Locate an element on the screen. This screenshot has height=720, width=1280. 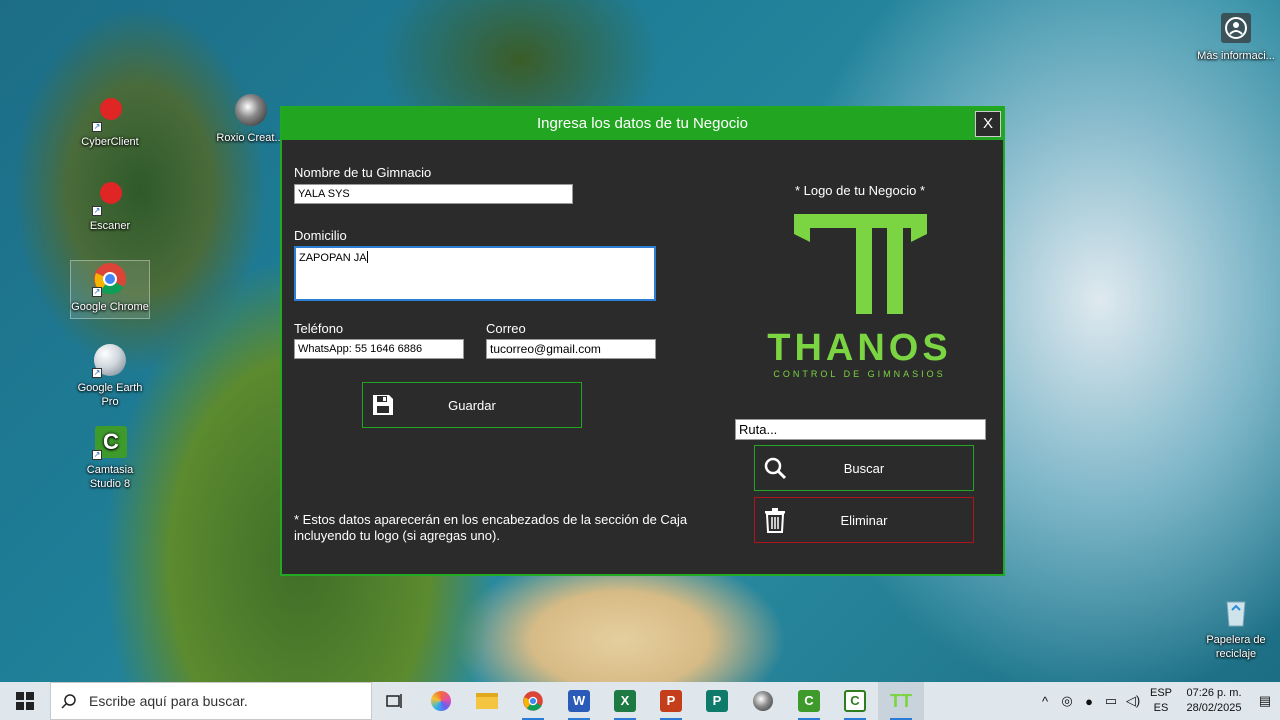
address-value: ZAPOPAN JA is located at coordinates (333, 258).